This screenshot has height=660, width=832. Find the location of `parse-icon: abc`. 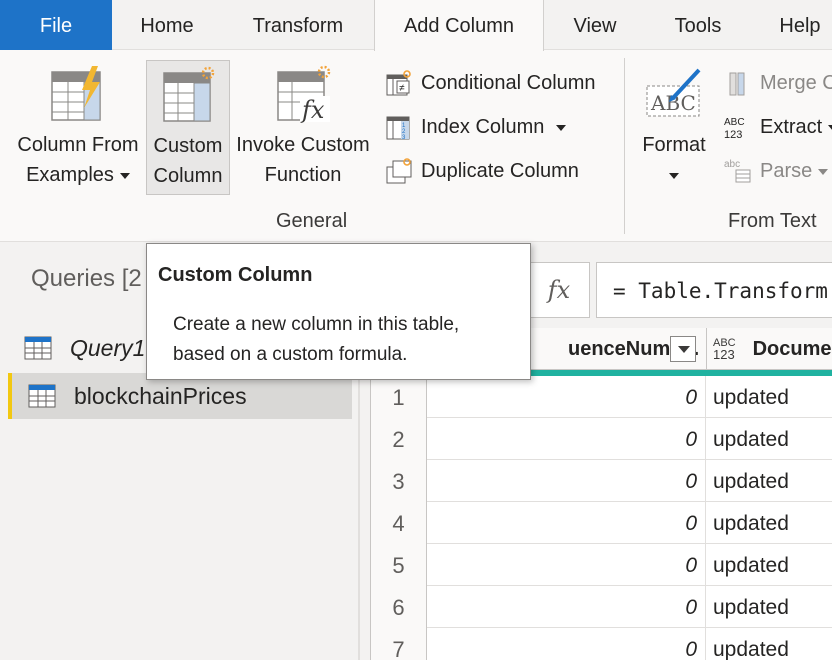

parse-icon: abc is located at coordinates (737, 171).